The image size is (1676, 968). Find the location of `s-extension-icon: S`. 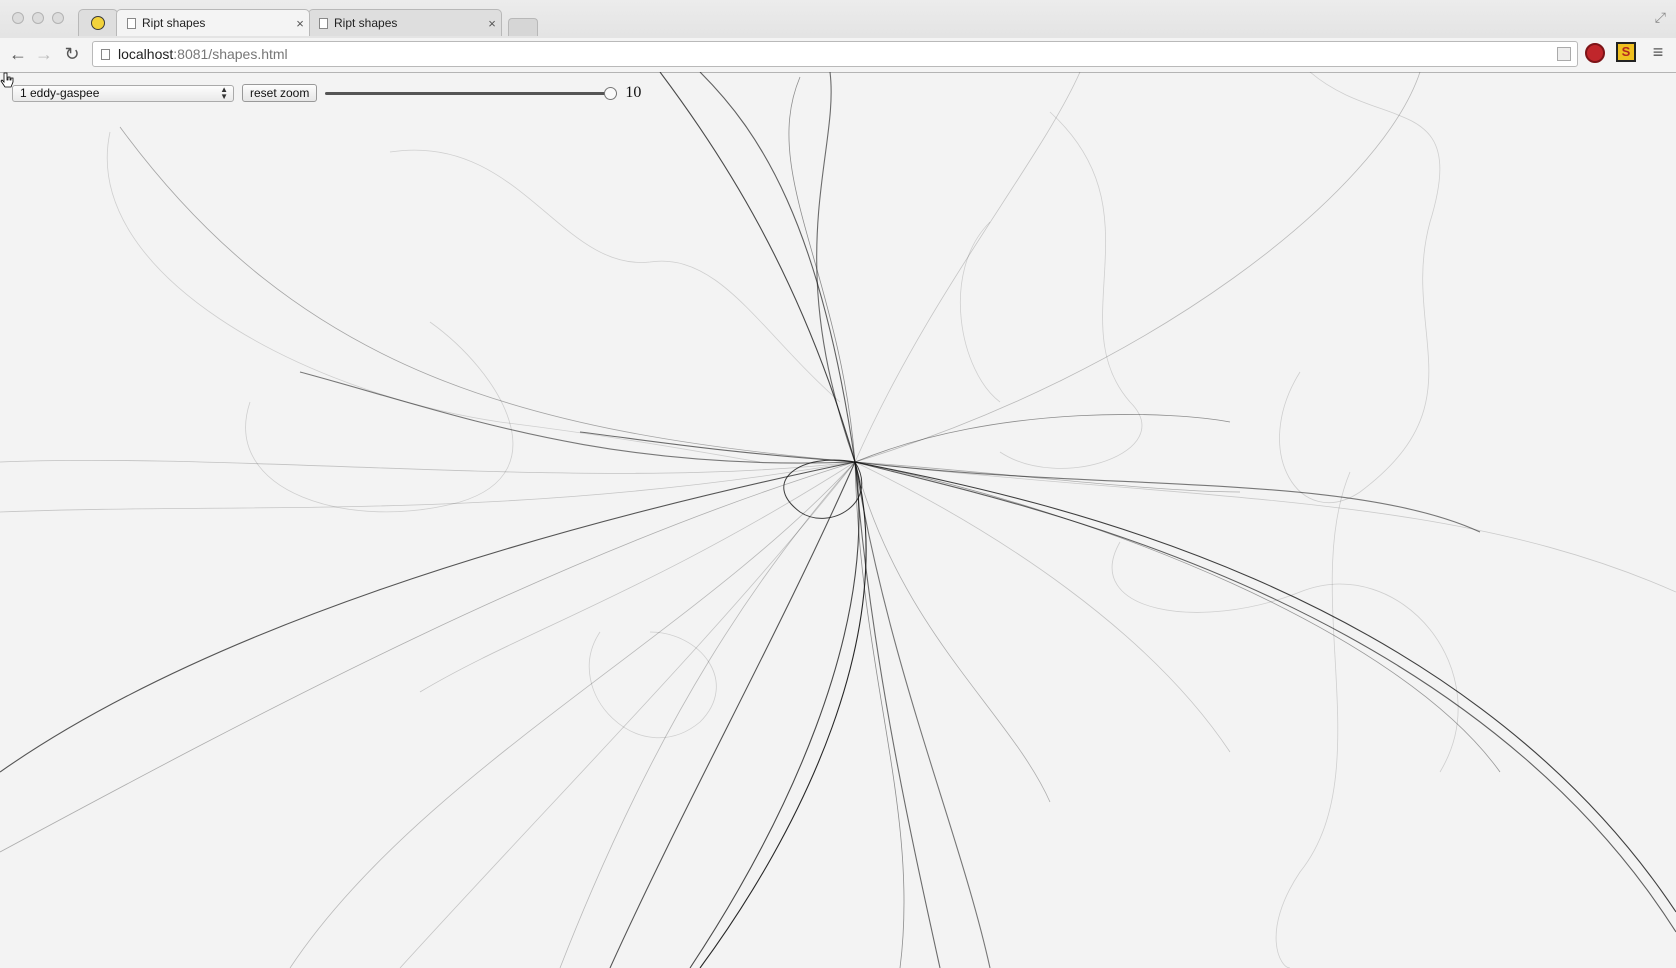

s-extension-icon: S is located at coordinates (1626, 52).